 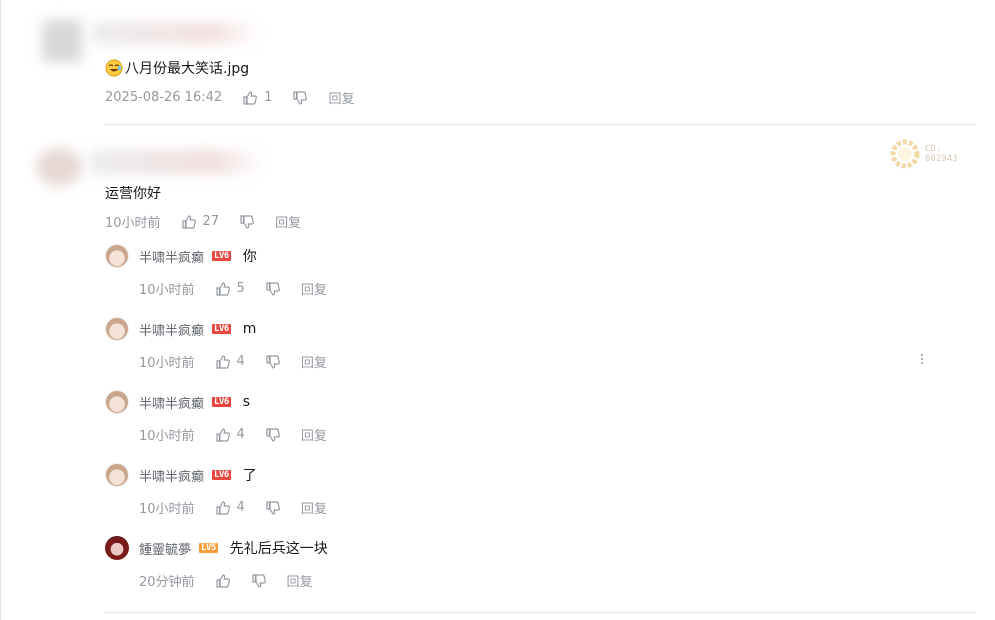 I want to click on fan-badge: CD. 002943, so click(x=923, y=154).